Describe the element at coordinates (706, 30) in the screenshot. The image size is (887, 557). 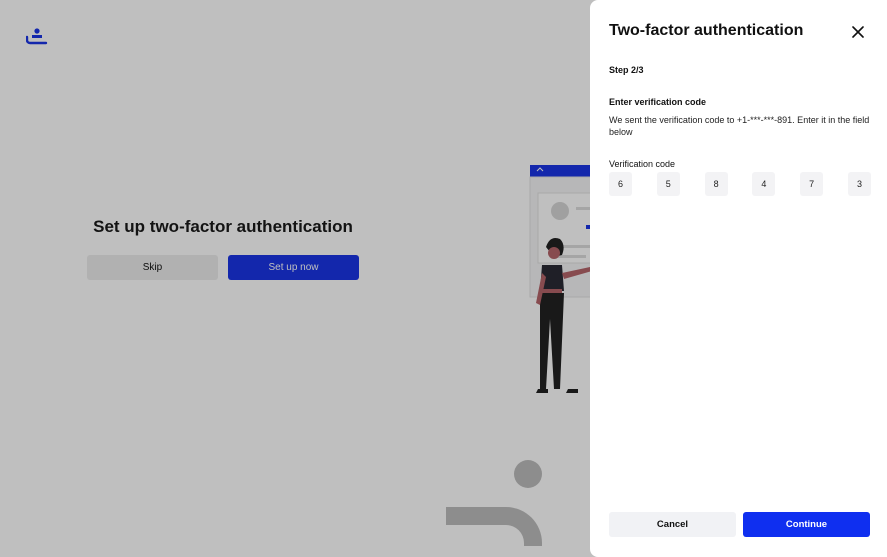
I see `drawer-title: Two-factor authentication` at that location.